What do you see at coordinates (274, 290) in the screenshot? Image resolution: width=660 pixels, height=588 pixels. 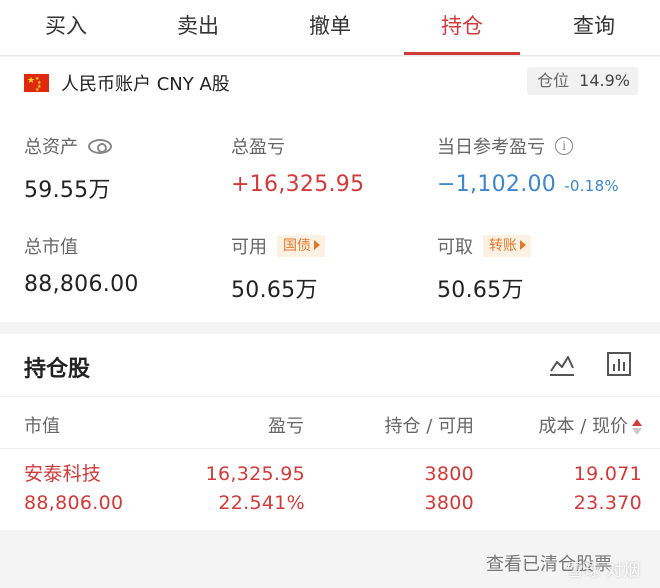 I see `available-value: 50.65万` at bounding box center [274, 290].